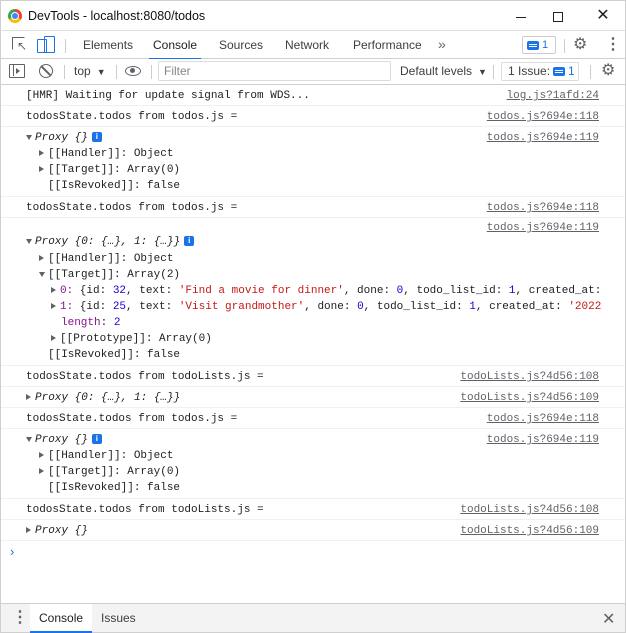 Image resolution: width=626 pixels, height=633 pixels. I want to click on drawer-tab-console: Console, so click(61, 618).